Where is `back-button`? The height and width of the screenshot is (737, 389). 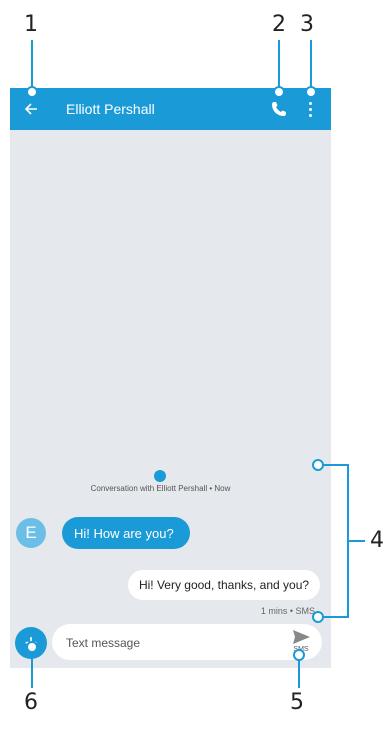 back-button is located at coordinates (31, 109).